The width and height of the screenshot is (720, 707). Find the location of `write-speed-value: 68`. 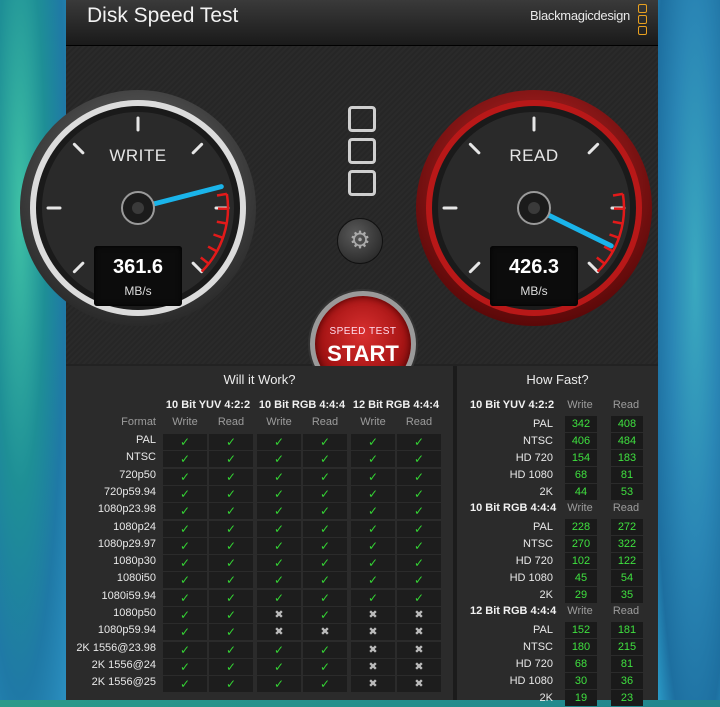

write-speed-value: 68 is located at coordinates (581, 475).